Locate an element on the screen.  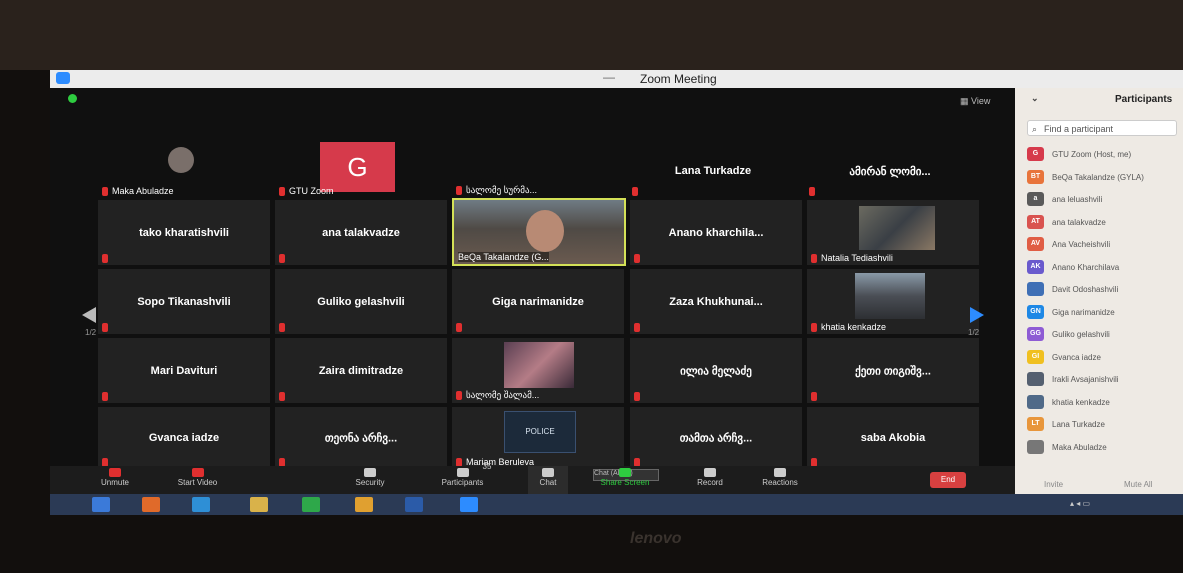
video-tile: Gvanca iadze is located at coordinates (184, 438).